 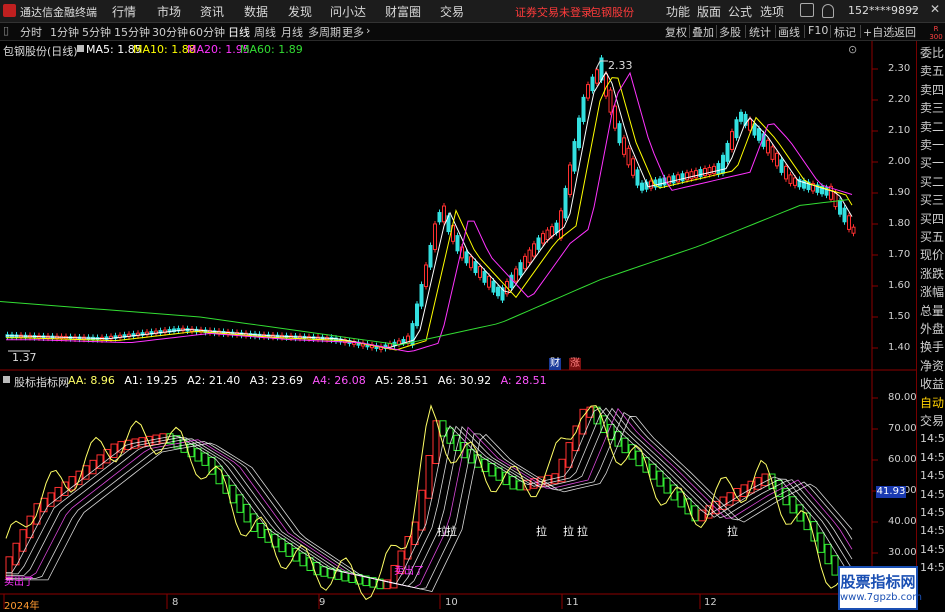 What do you see at coordinates (902, 521) in the screenshot?
I see `indicator-axis-label: 40.00` at bounding box center [902, 521].